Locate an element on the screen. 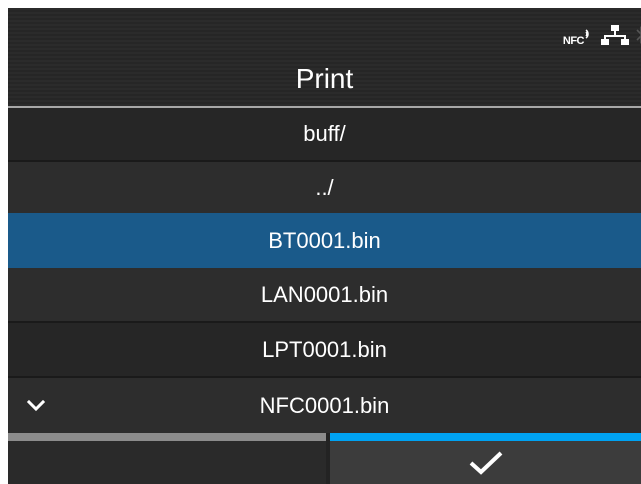 The height and width of the screenshot is (484, 641). list-item: NFC0001.bin is located at coordinates (324, 405).